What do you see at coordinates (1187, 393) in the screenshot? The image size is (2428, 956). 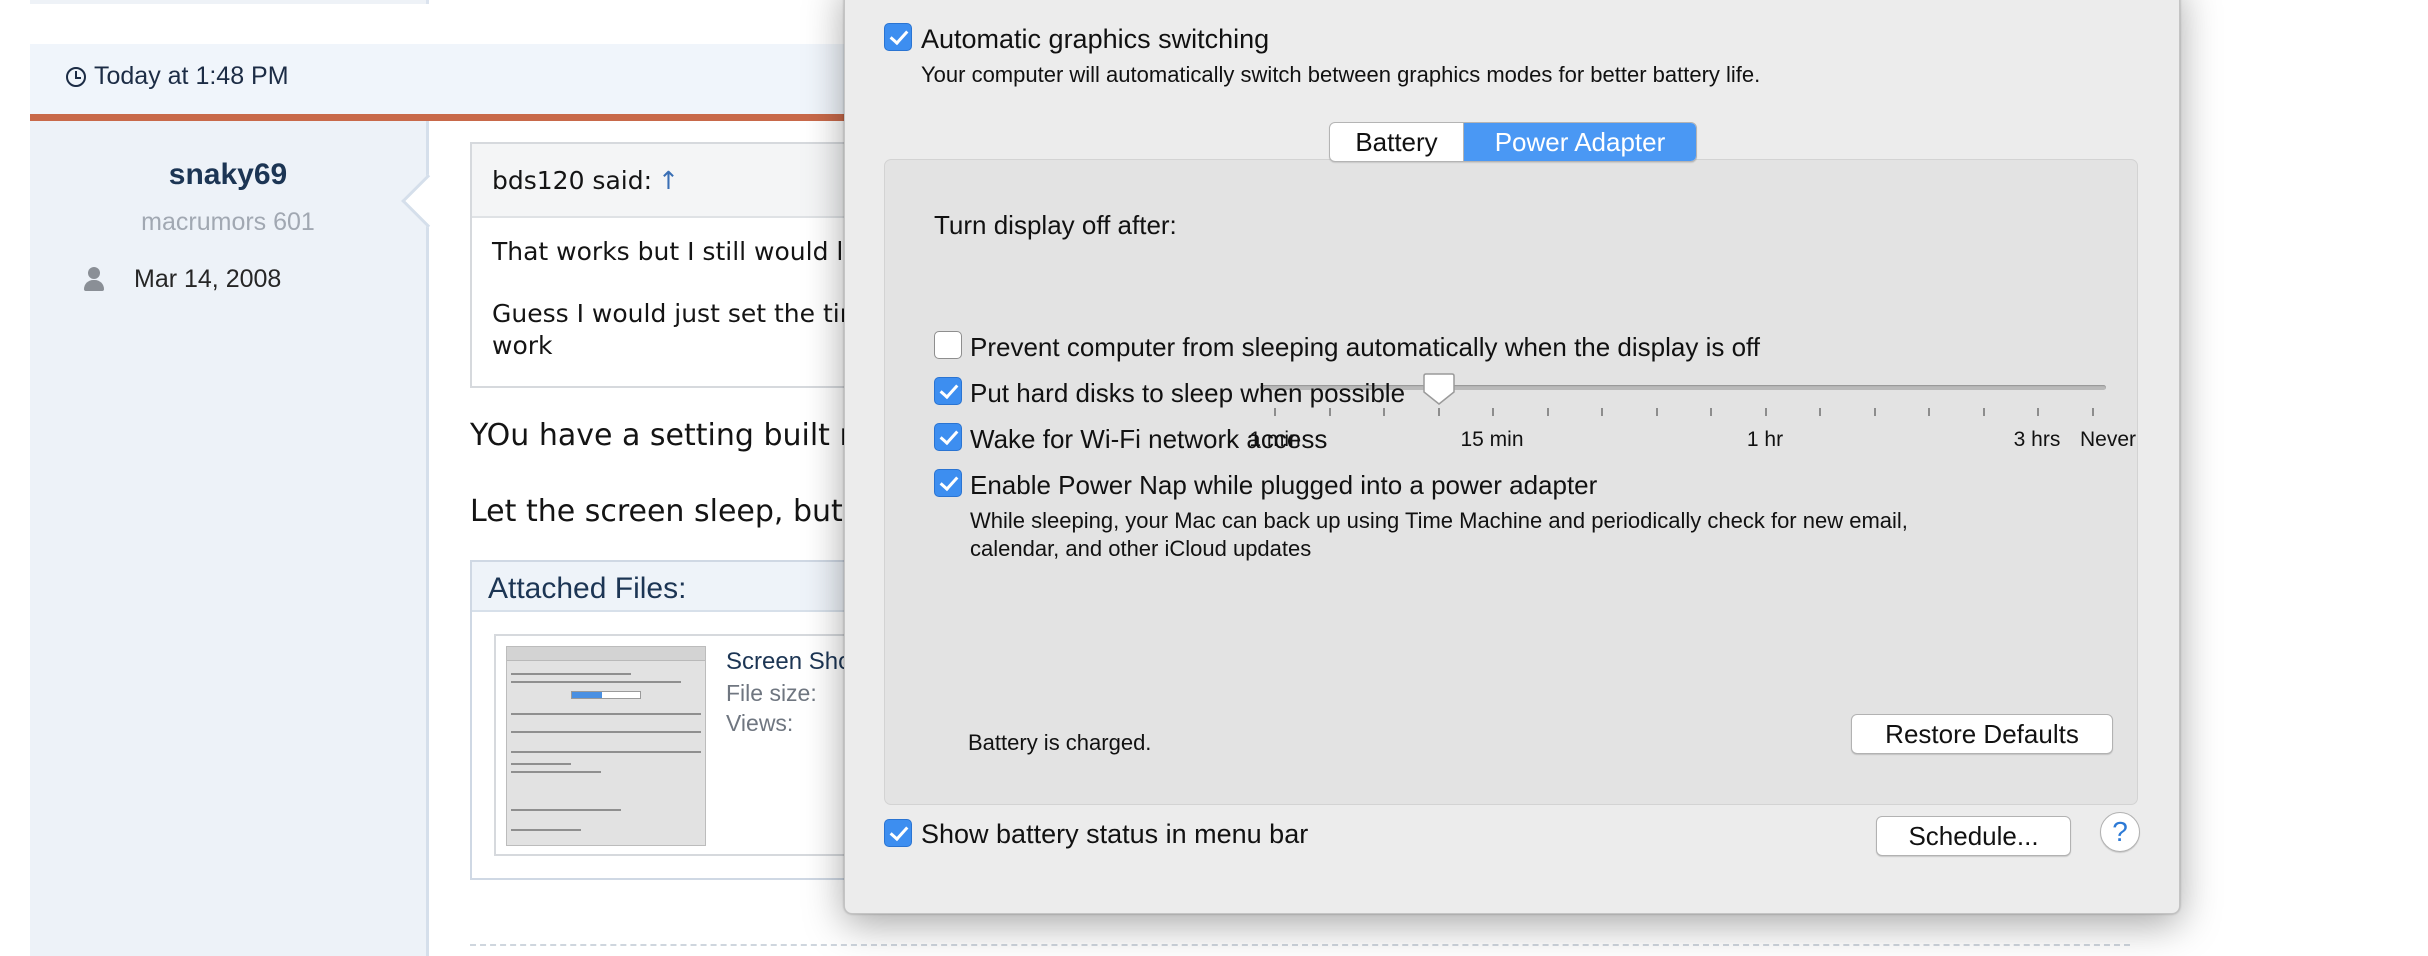 I see `hard-disk-sleep-label: Put hard disks to sleep when possible` at bounding box center [1187, 393].